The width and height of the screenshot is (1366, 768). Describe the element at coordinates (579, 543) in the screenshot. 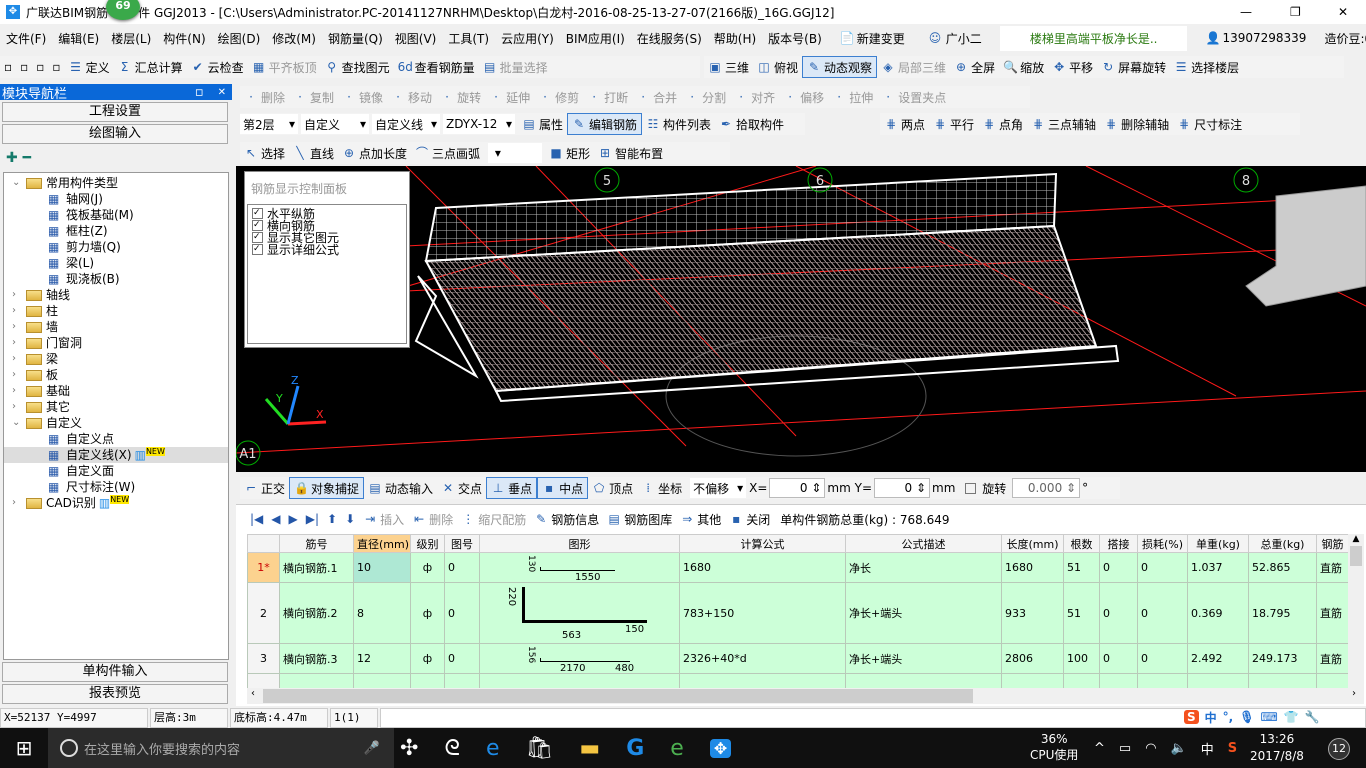

I see `column-header: 图形` at that location.